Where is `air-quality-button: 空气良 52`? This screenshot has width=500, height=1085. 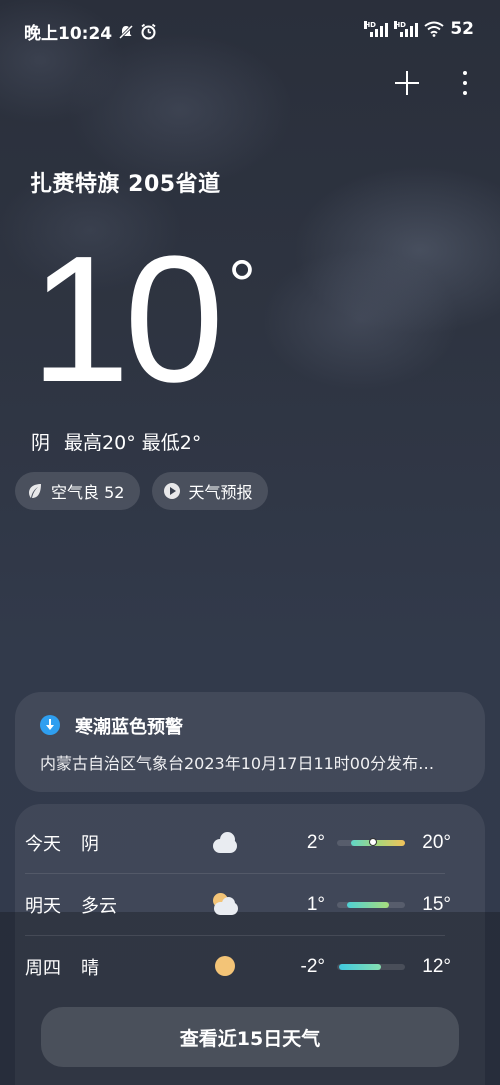
air-quality-button: 空气良 52 is located at coordinates (78, 491).